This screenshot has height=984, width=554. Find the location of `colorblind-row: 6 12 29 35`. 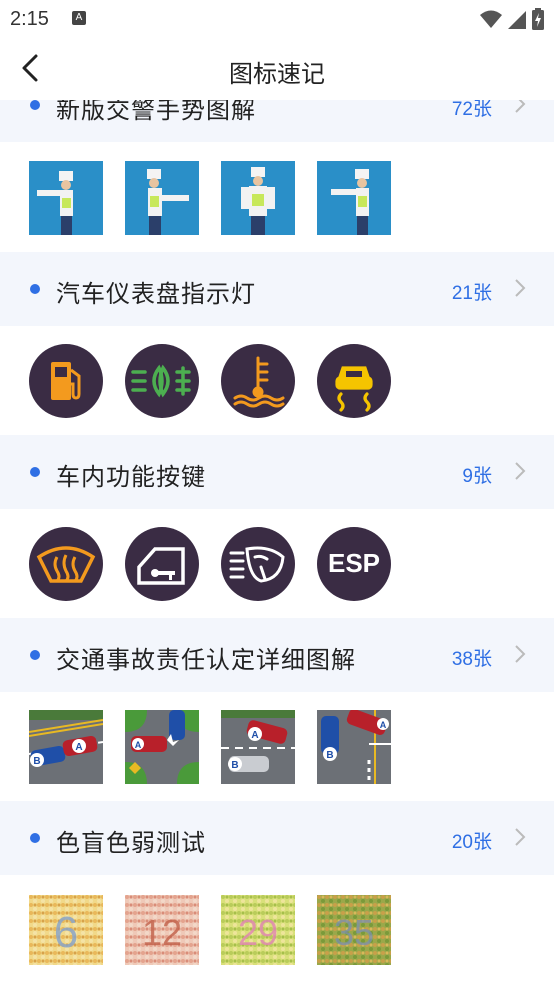

colorblind-row: 6 12 29 35 is located at coordinates (264, 932).